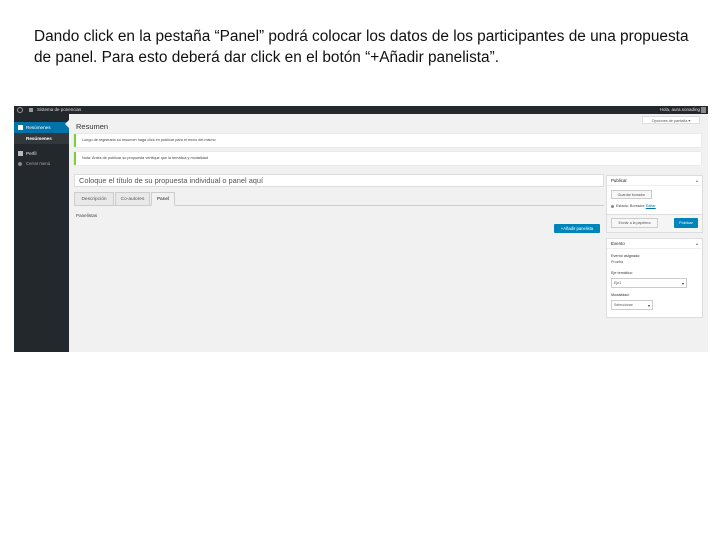 The height and width of the screenshot is (540, 720). What do you see at coordinates (41, 233) in the screenshot?
I see `admin-sidebar: Resúmenes Resúmenes Perfil Cerrar menú` at bounding box center [41, 233].